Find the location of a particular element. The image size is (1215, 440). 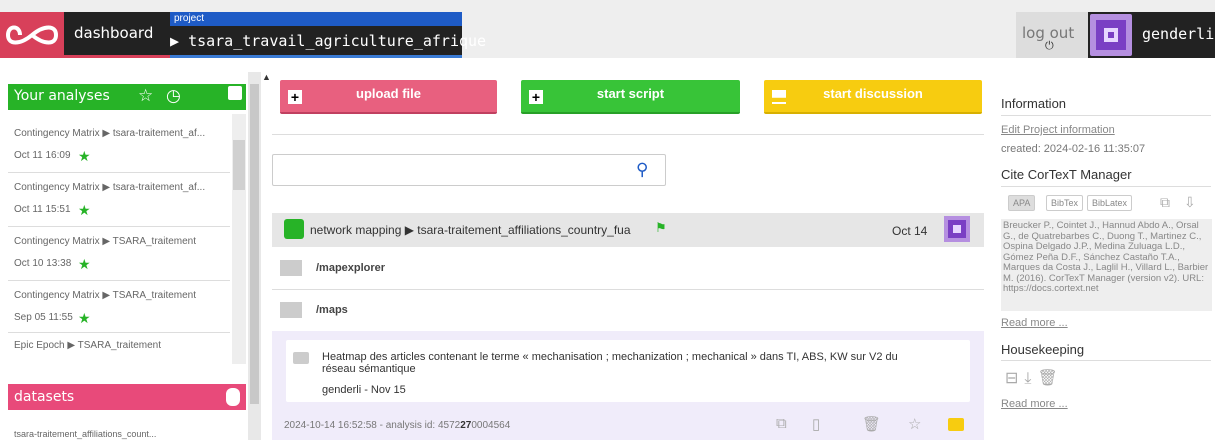

scroll-up-arrow-icon: ▲ is located at coordinates (266, 77).